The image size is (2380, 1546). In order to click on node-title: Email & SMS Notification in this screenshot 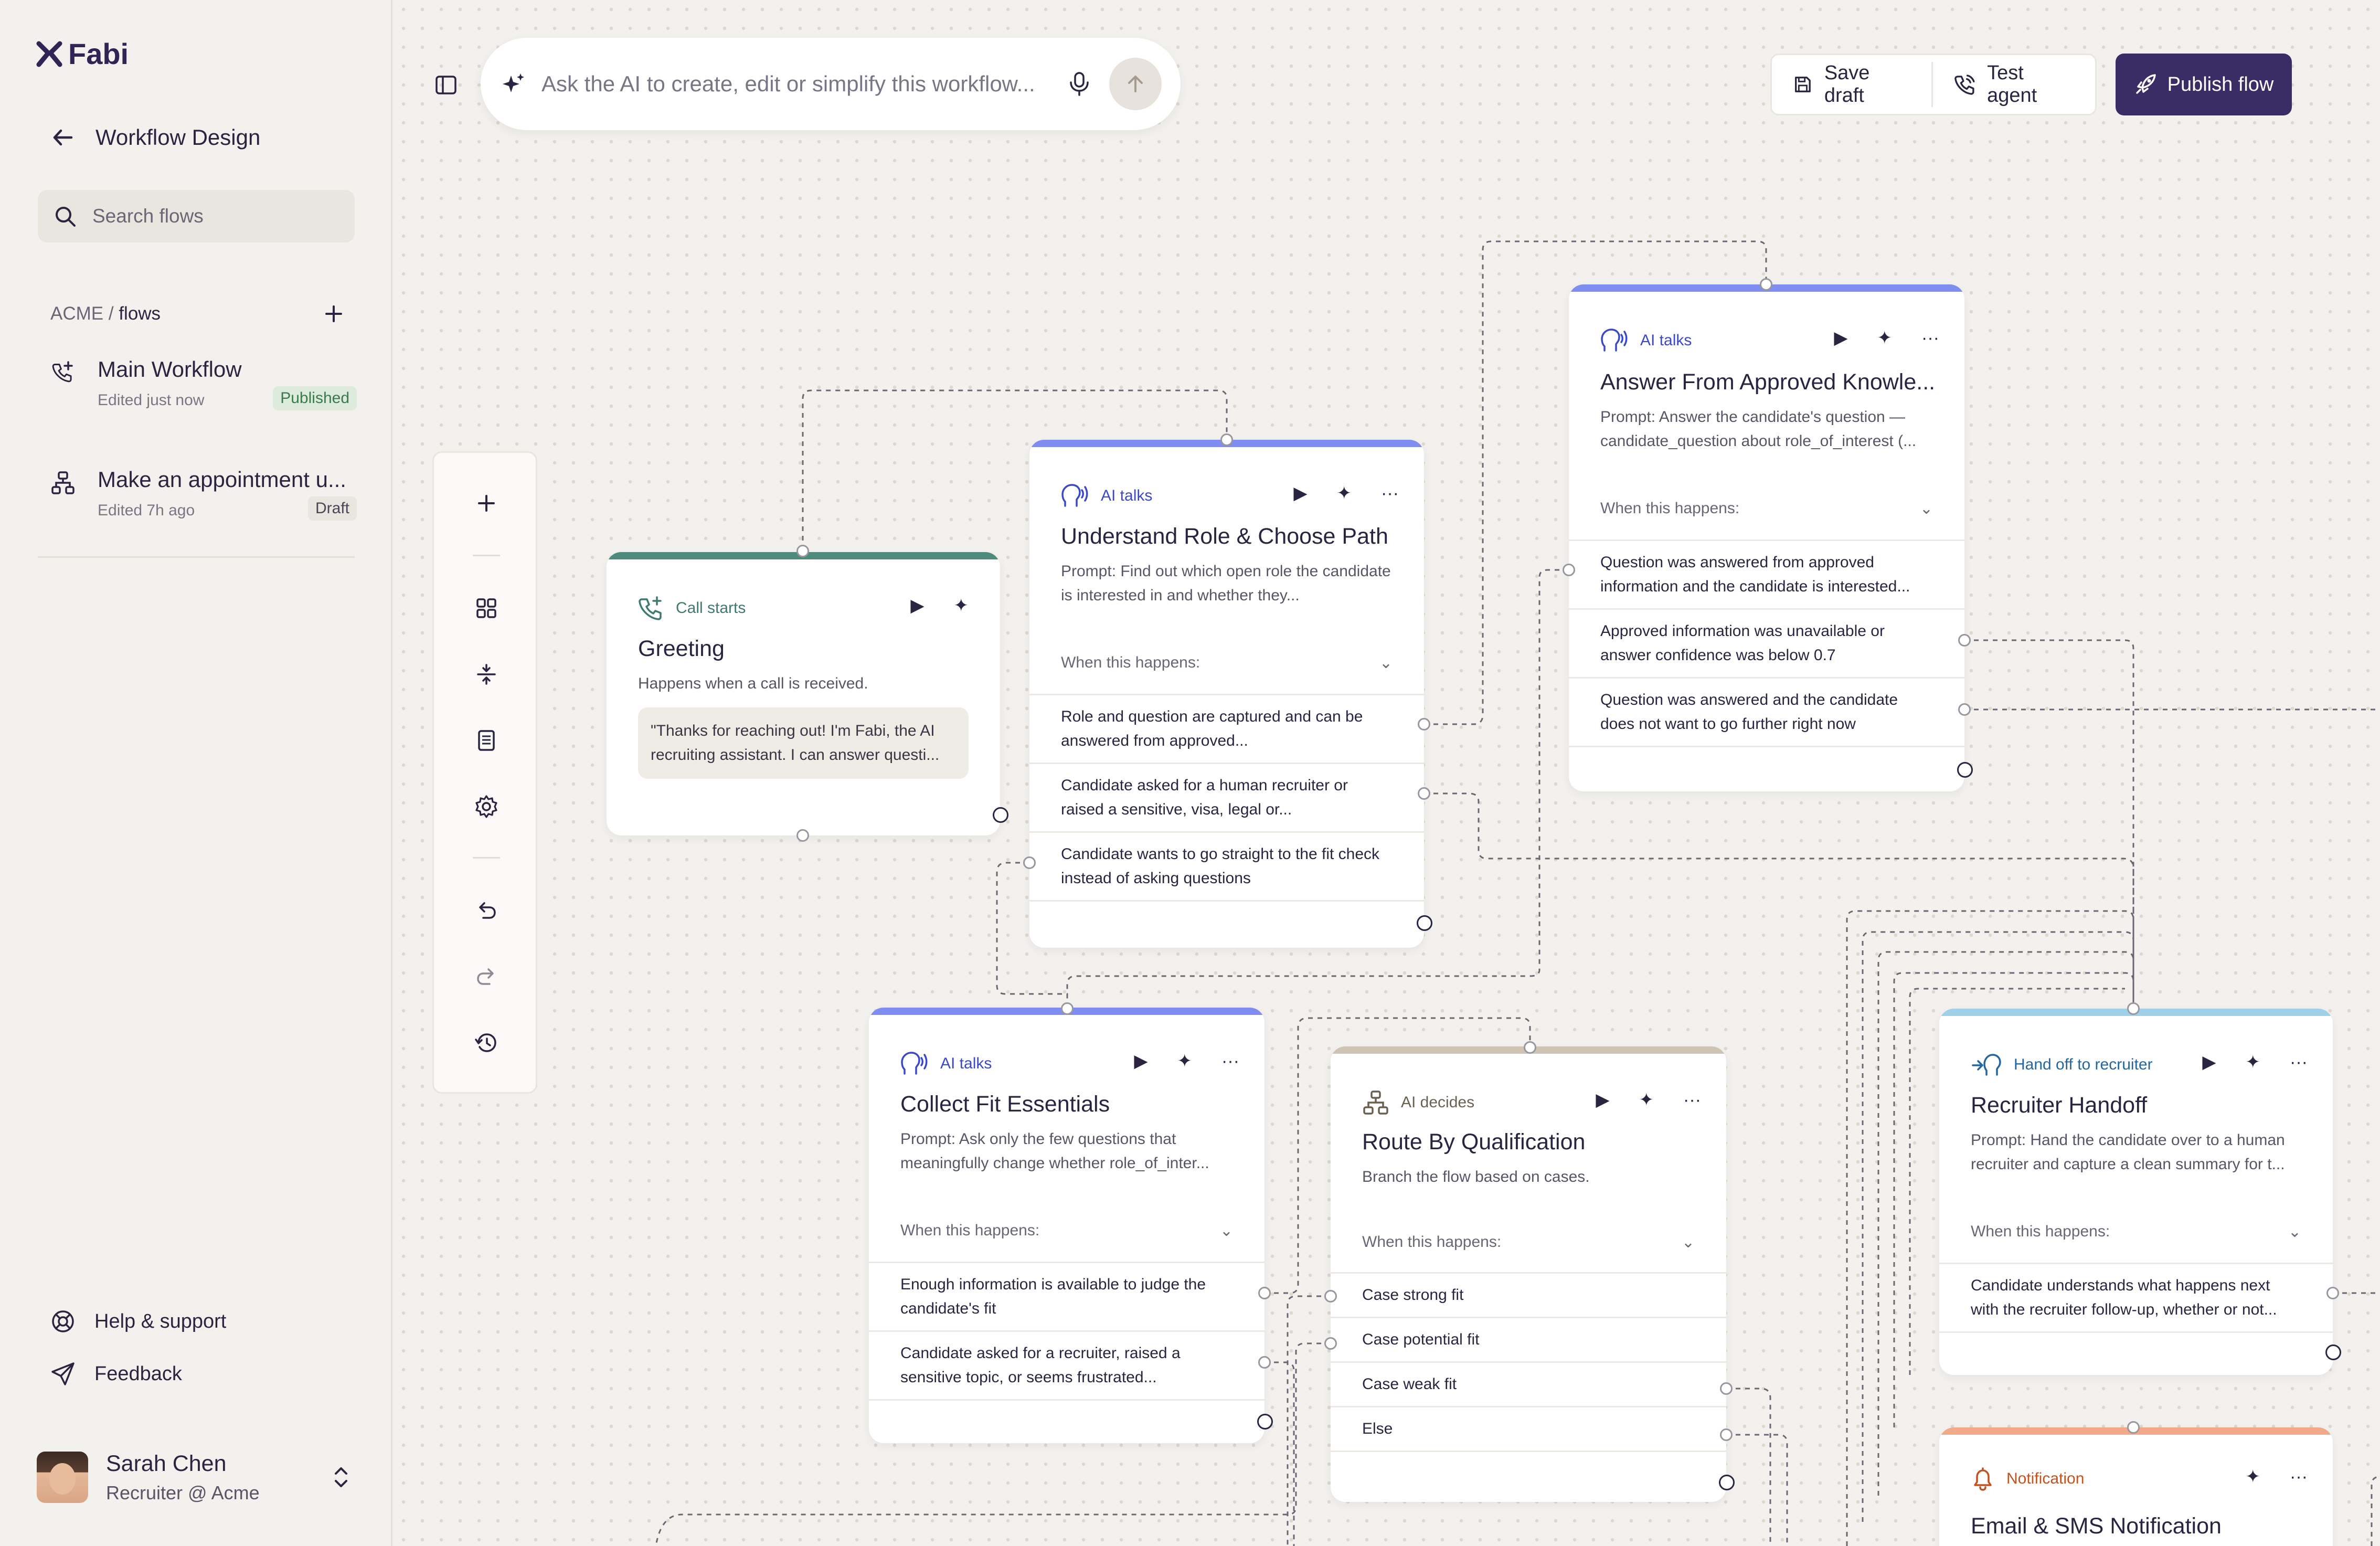, I will do `click(2096, 1526)`.